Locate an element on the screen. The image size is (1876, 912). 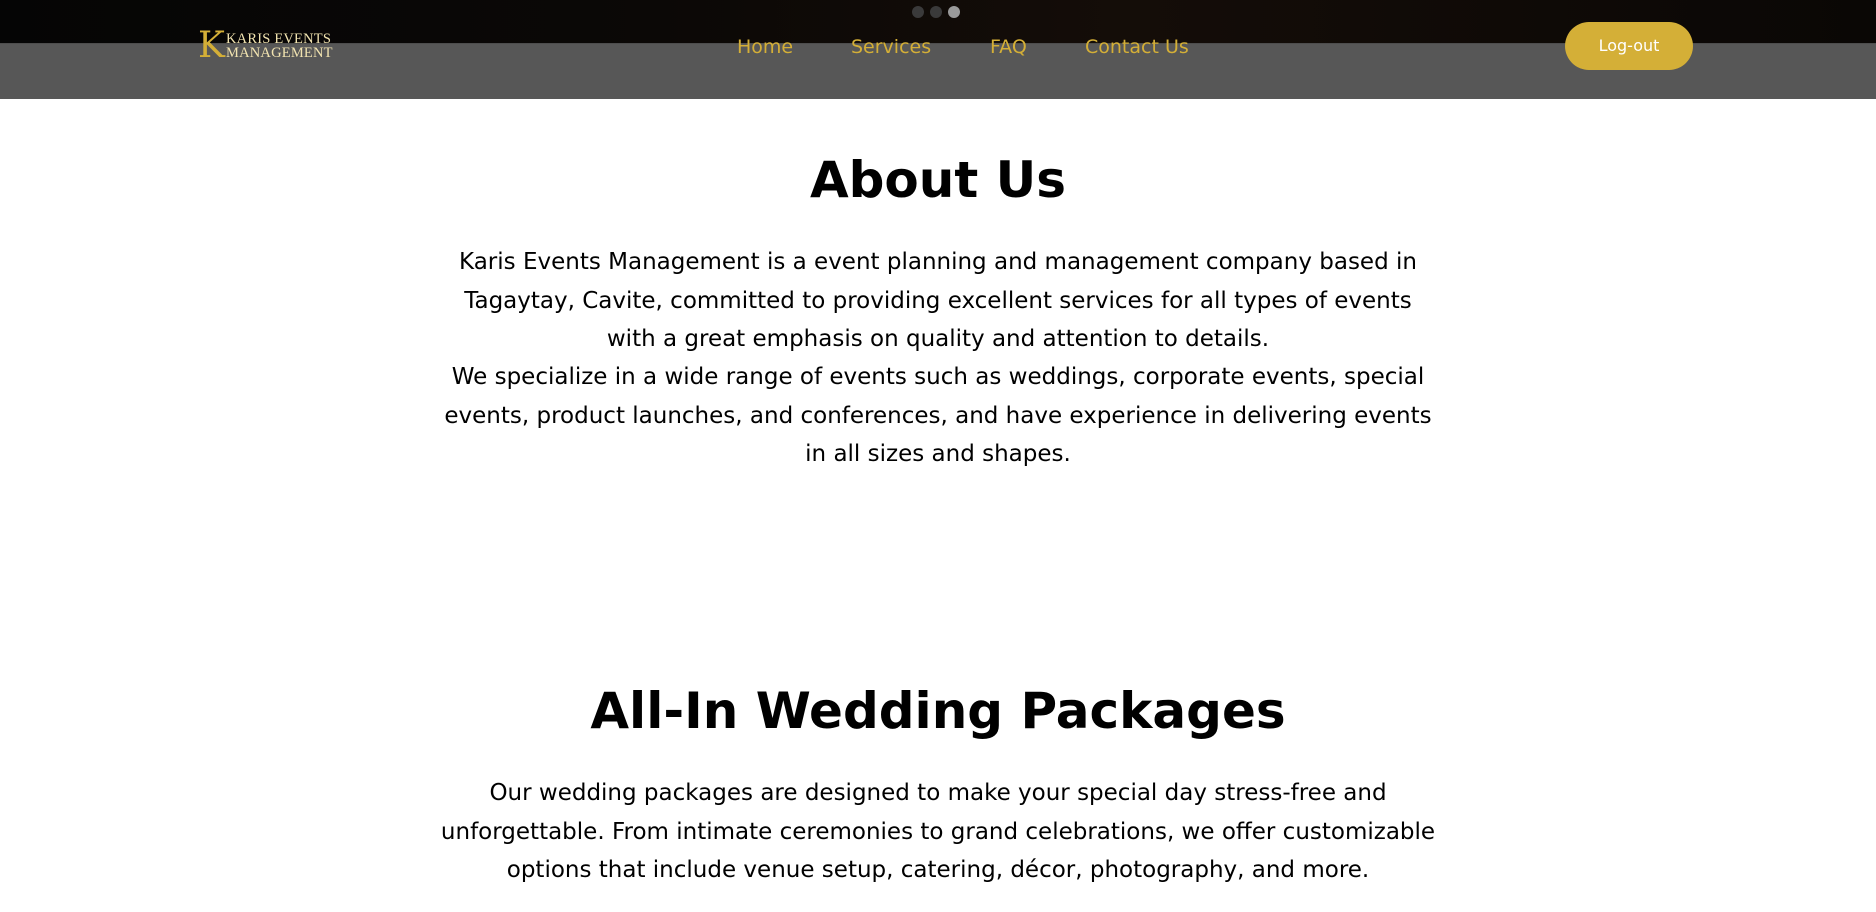
nav-home-link: Home is located at coordinates (765, 47).